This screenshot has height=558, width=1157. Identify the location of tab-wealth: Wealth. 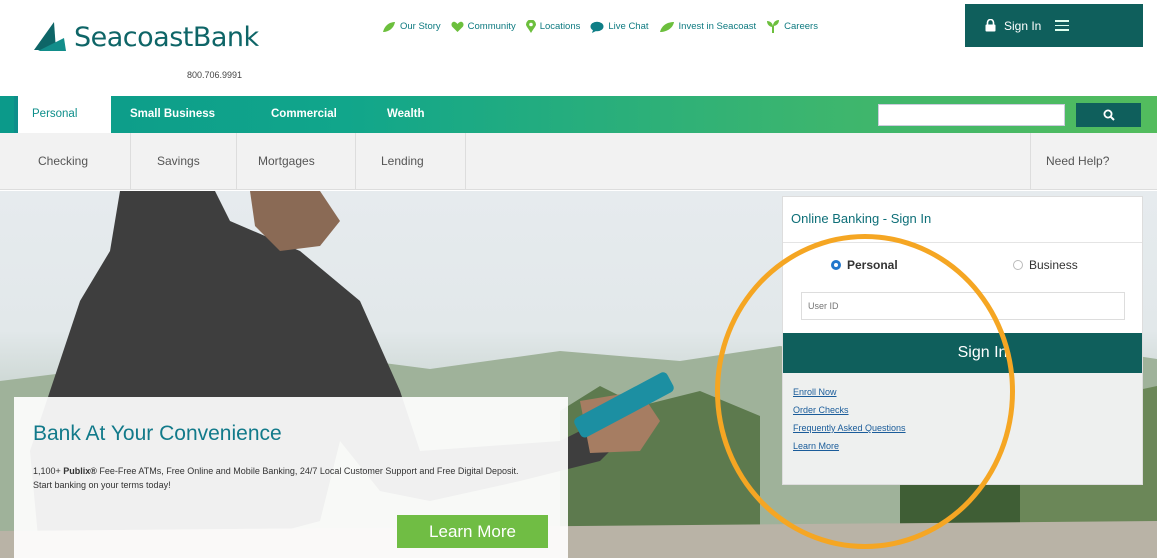
(406, 114).